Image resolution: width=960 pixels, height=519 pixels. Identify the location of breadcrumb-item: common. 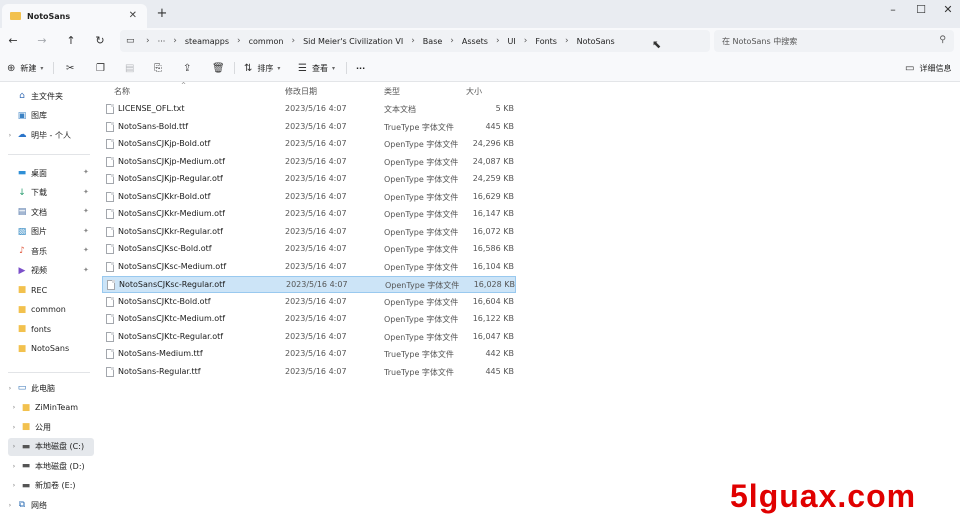
(266, 41).